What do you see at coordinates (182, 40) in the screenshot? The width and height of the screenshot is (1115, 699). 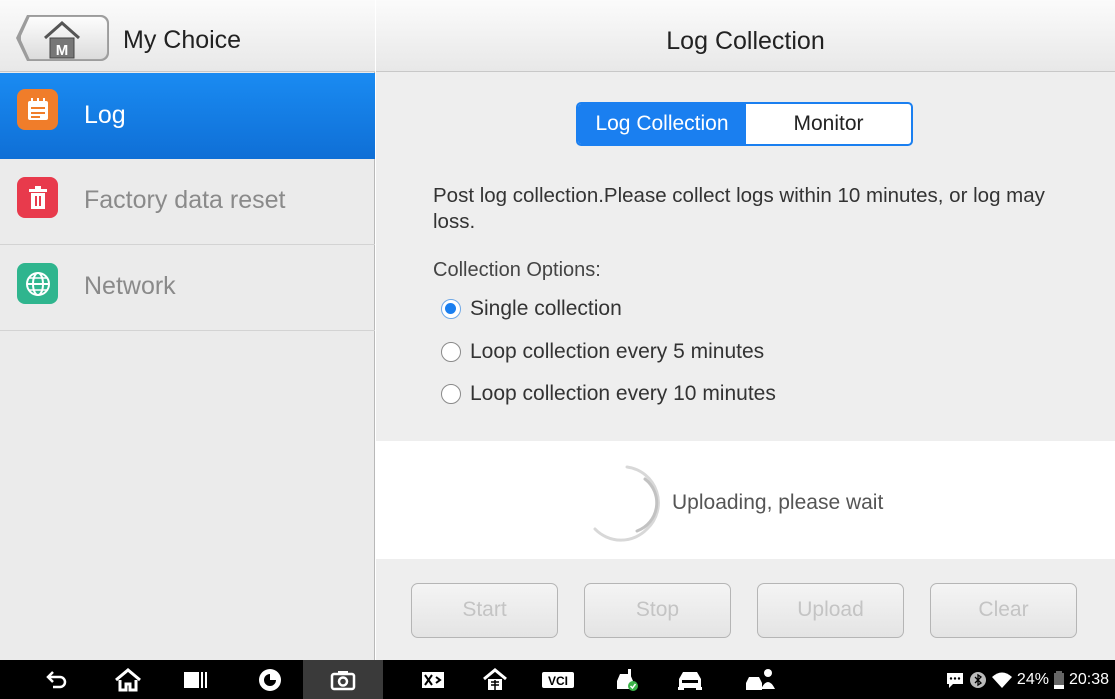 I see `left-panel-title: My Choice` at bounding box center [182, 40].